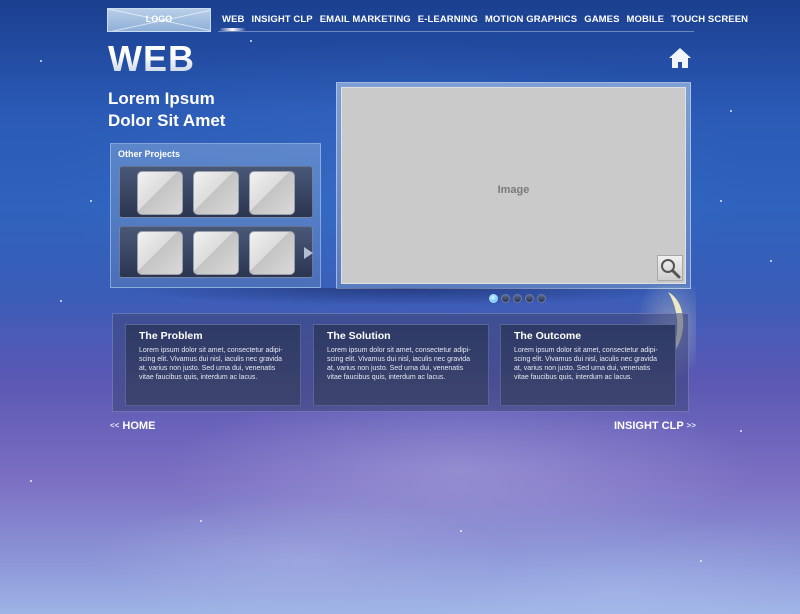  Describe the element at coordinates (405, 297) in the screenshot. I see `stage-shadow` at that location.